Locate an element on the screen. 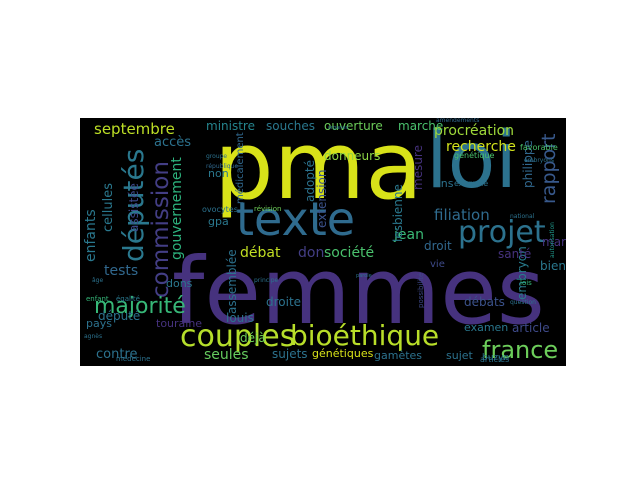 The height and width of the screenshot is (480, 640). cloud-word: embryons is located at coordinates (539, 160).